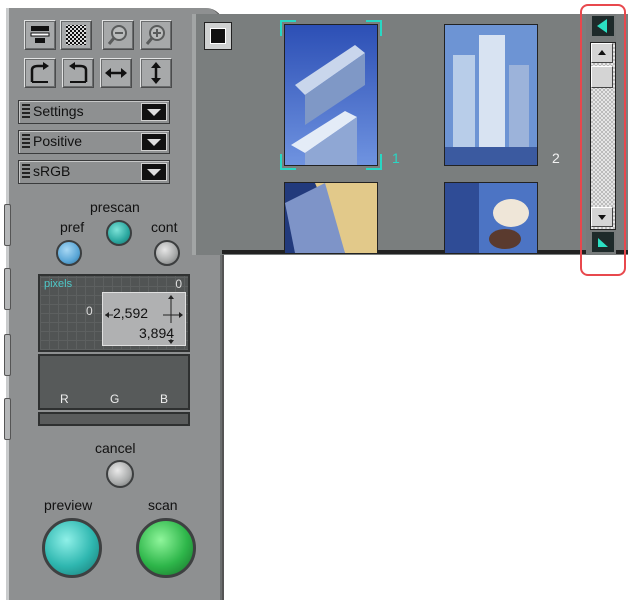  I want to click on histogram-bar, so click(114, 419).